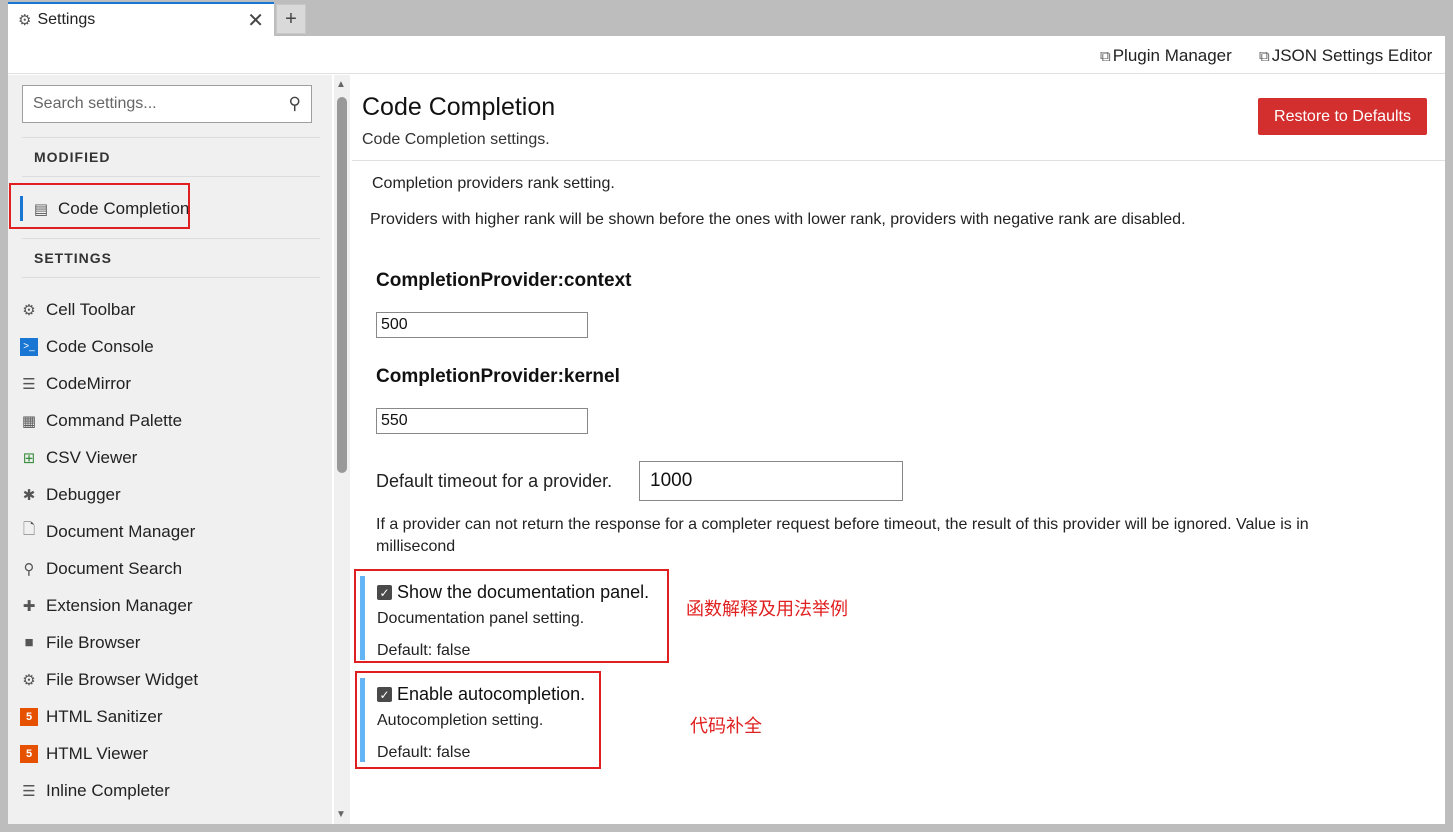  What do you see at coordinates (171, 157) in the screenshot?
I see `modified-heading: MODIFIED` at bounding box center [171, 157].